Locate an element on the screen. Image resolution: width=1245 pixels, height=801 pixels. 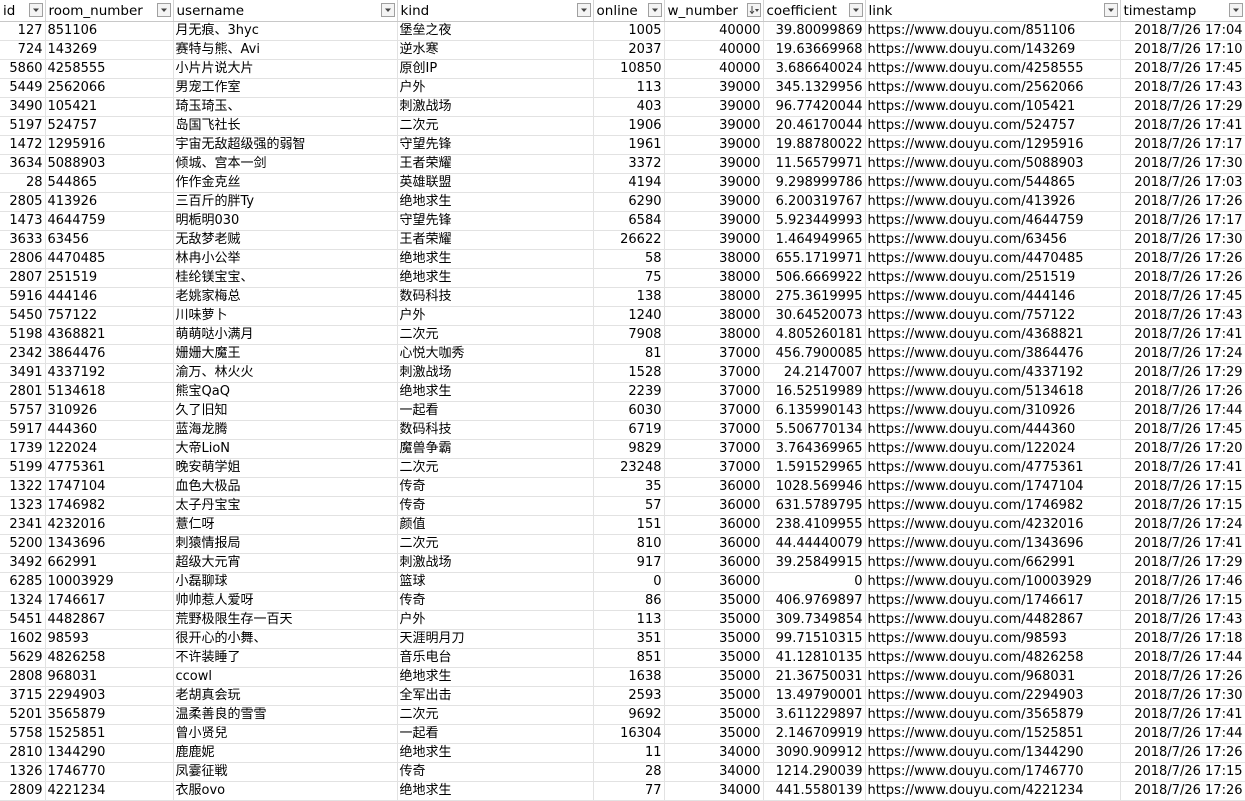
cell-kind: 户外 is located at coordinates (495, 316).